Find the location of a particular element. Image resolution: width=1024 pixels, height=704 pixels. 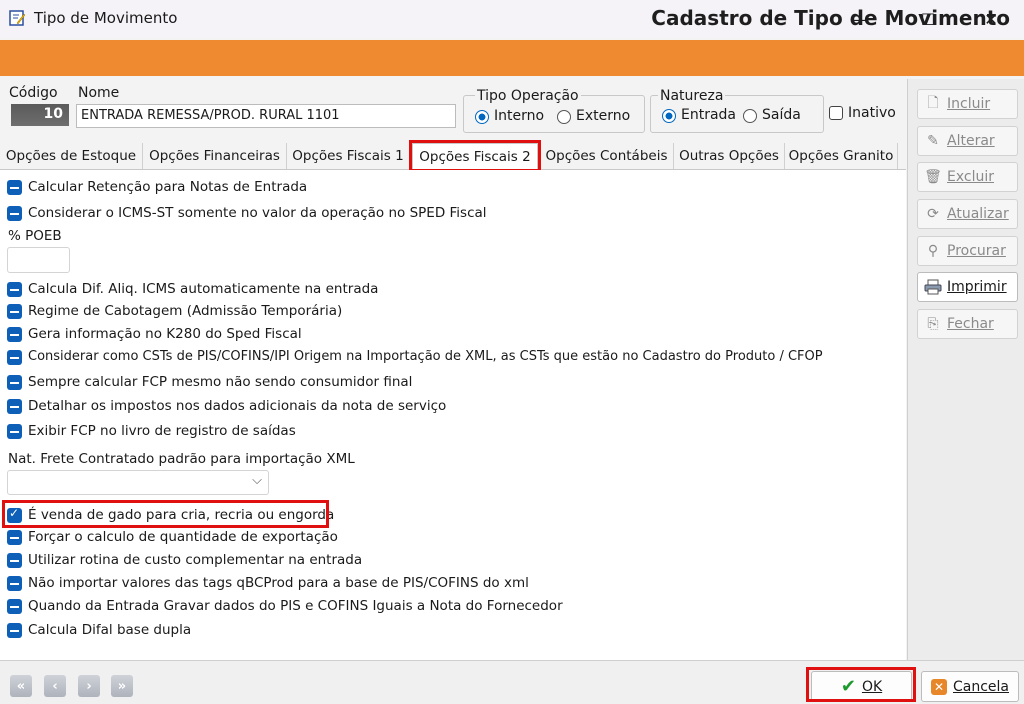

poeb-input is located at coordinates (38, 260).